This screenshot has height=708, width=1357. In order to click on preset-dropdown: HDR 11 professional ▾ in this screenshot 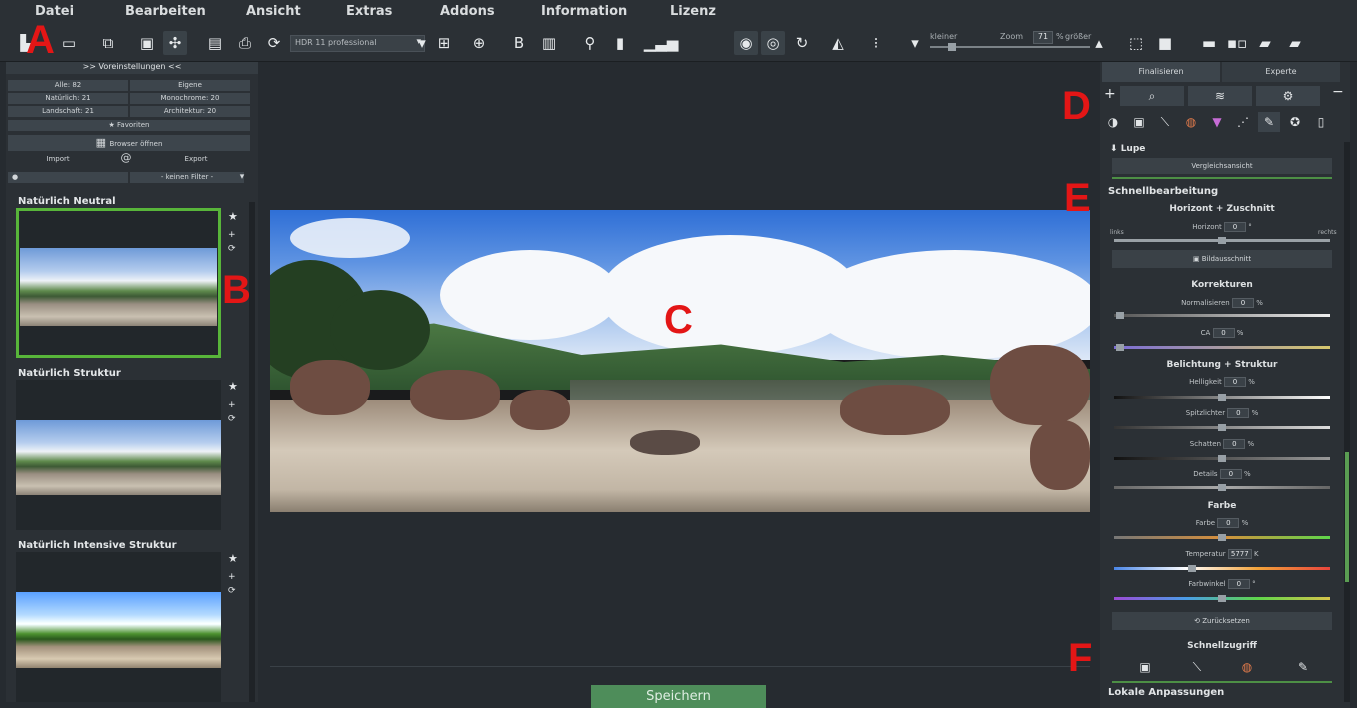, I will do `click(357, 43)`.